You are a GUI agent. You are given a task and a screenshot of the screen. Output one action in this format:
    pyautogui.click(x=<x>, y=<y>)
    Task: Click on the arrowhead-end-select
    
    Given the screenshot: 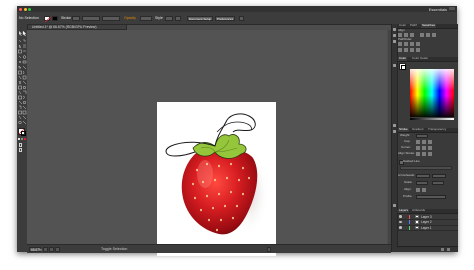 What is the action you would take?
    pyautogui.click(x=439, y=176)
    